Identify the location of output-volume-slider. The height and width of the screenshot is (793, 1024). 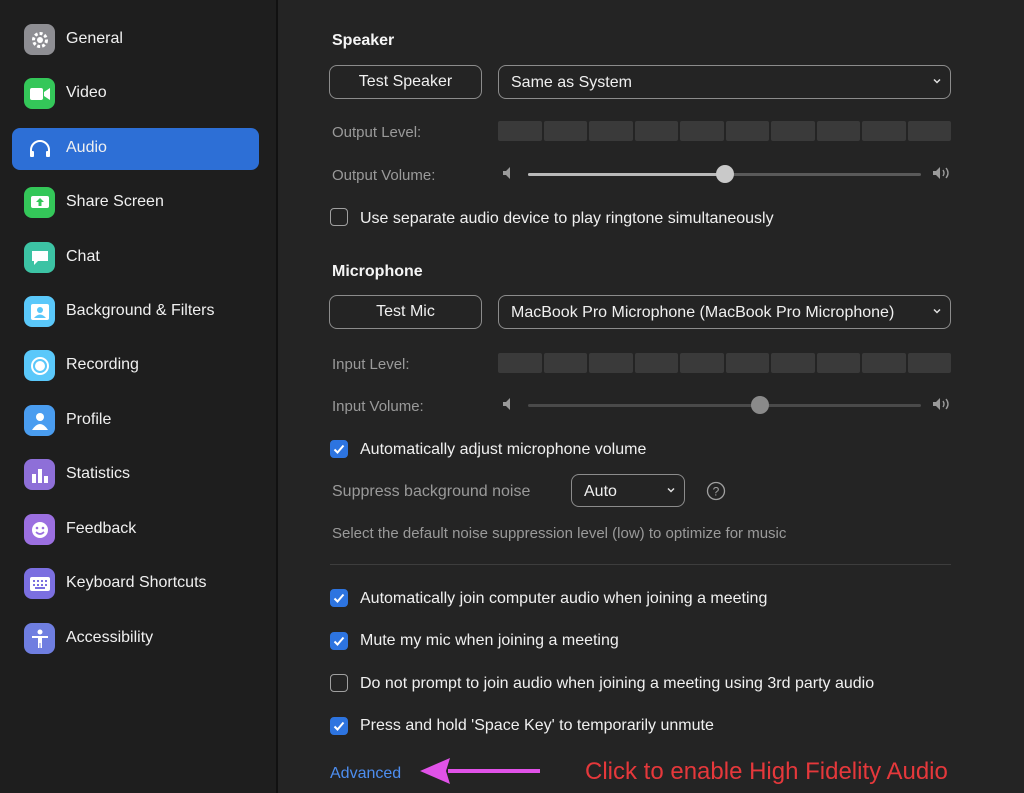
(724, 174).